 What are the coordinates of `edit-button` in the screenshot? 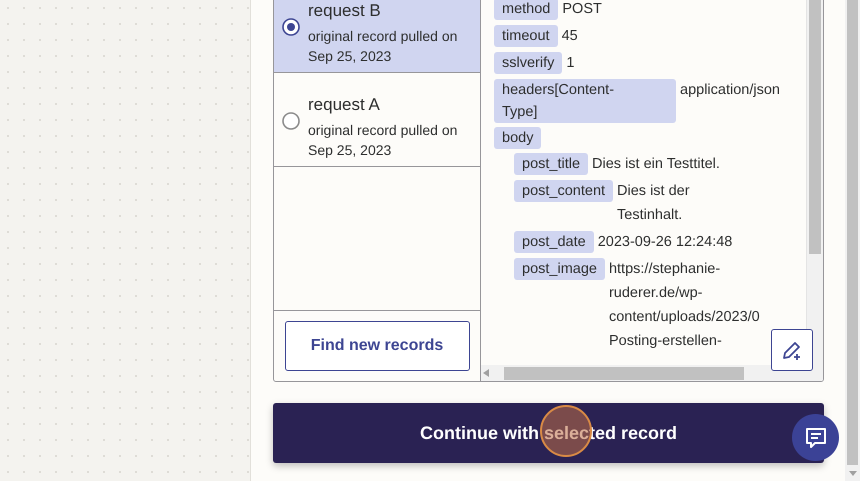 It's located at (792, 350).